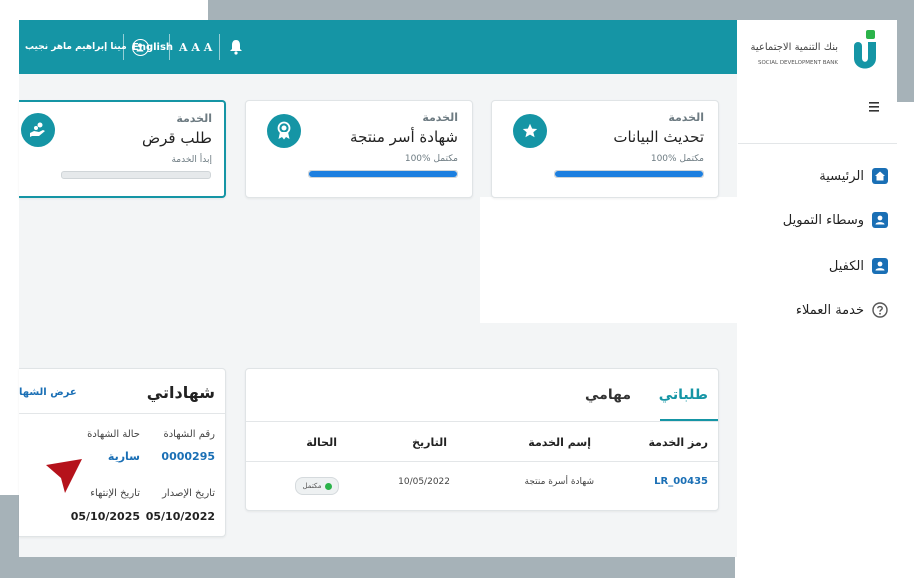 The width and height of the screenshot is (914, 578). Describe the element at coordinates (683, 395) in the screenshot. I see `tab-my-requests: طلباتي` at that location.